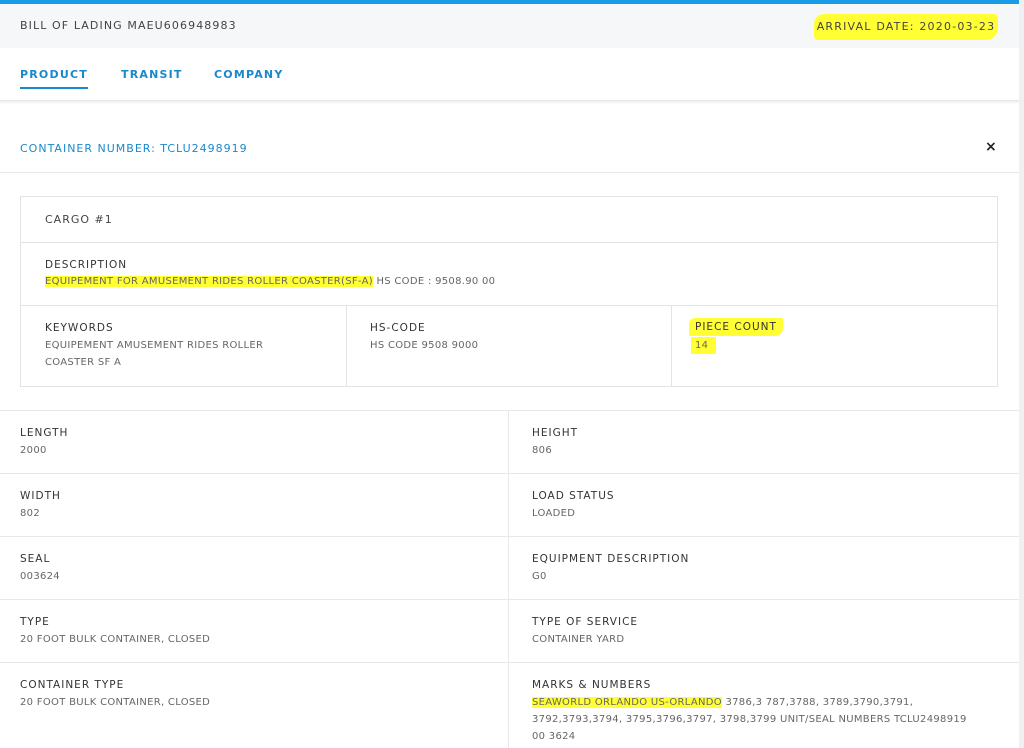 The width and height of the screenshot is (1024, 748). What do you see at coordinates (128, 25) in the screenshot?
I see `bol-title: BILL OF LADING MAEU606948983` at bounding box center [128, 25].